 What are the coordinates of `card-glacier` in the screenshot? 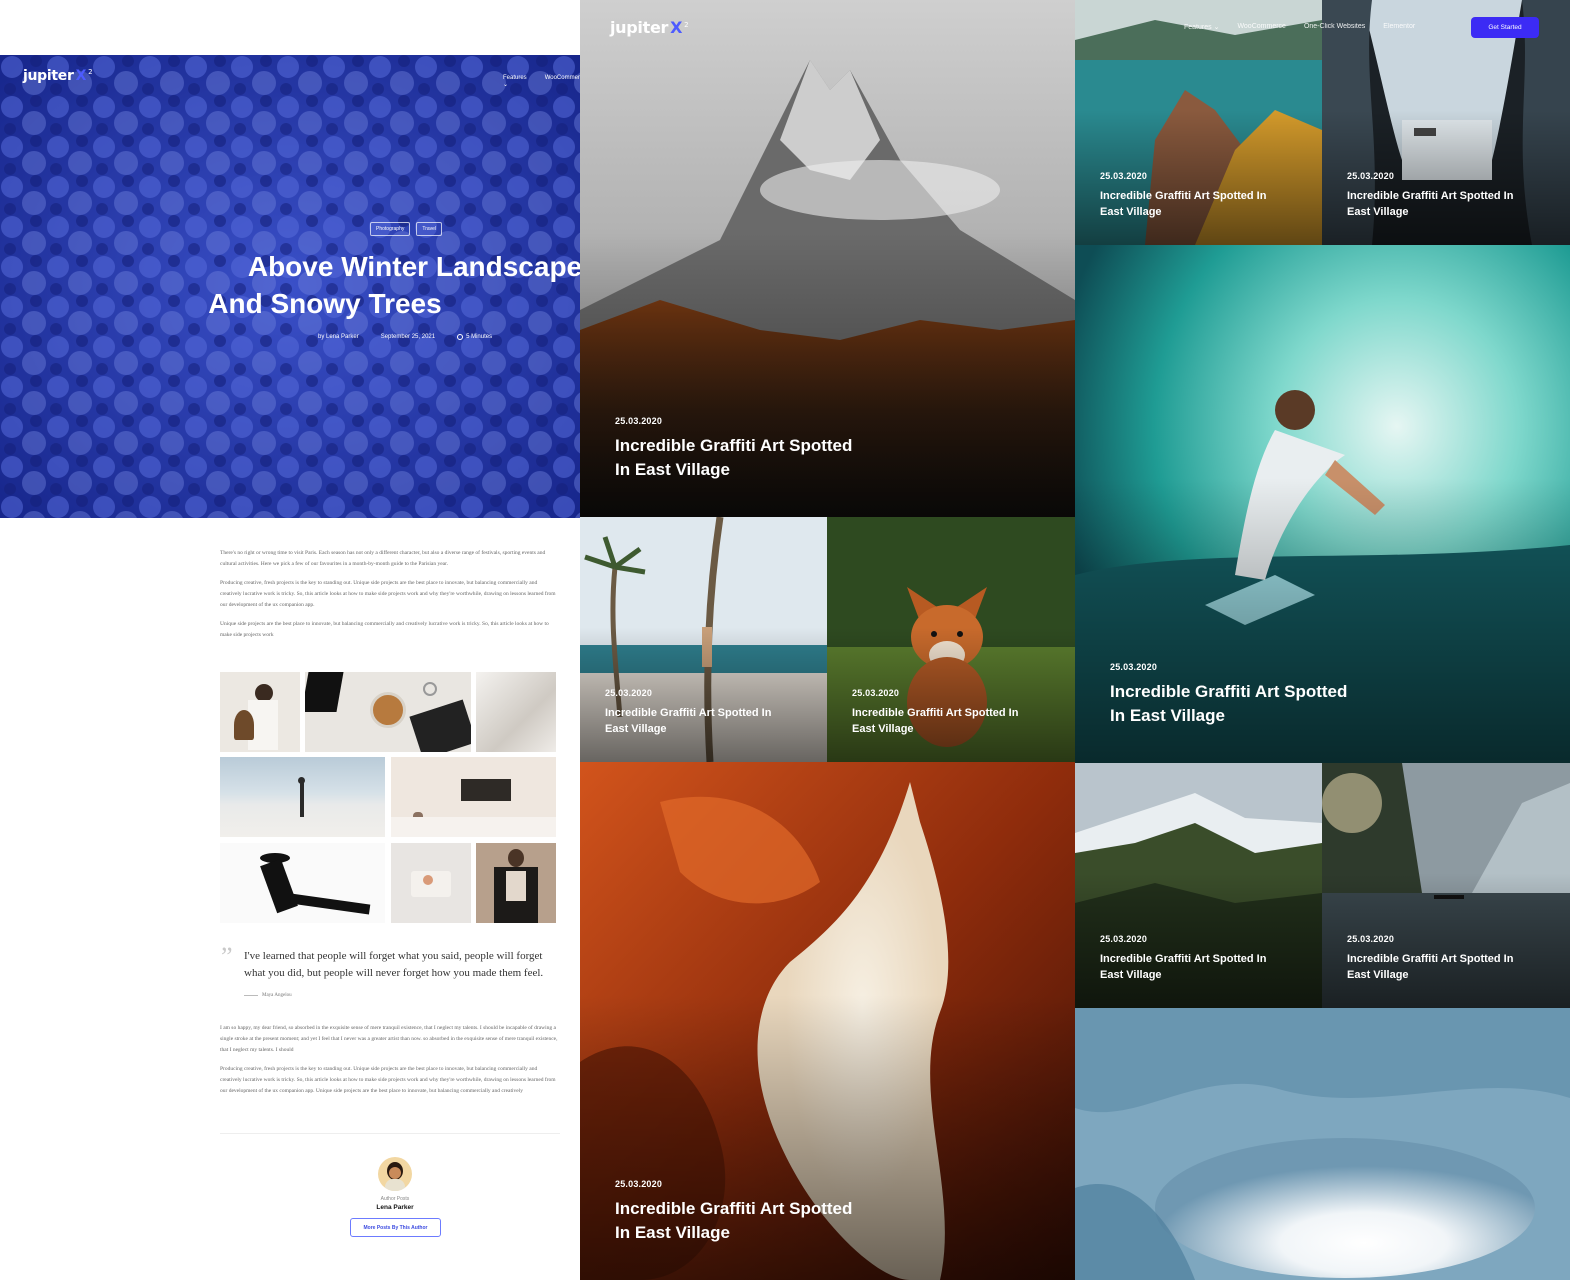 It's located at (1322, 1144).